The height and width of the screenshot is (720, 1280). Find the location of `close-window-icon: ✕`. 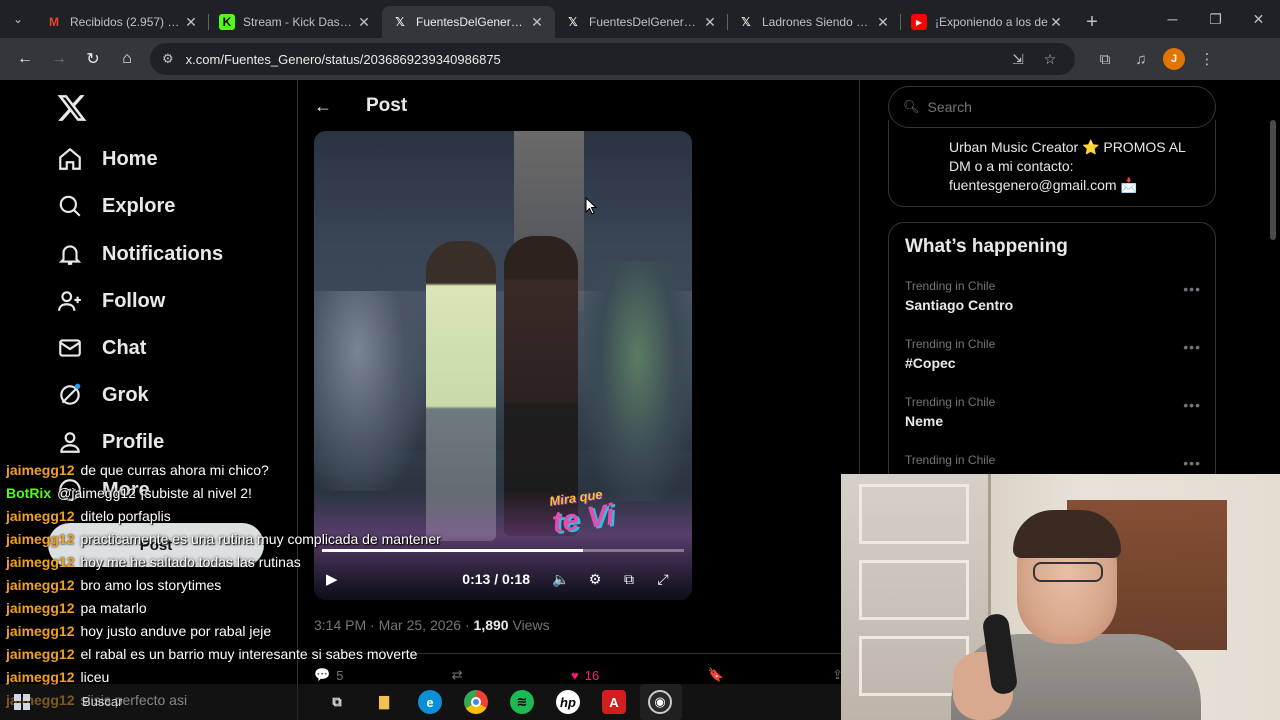

close-window-icon: ✕ is located at coordinates (1258, 19).